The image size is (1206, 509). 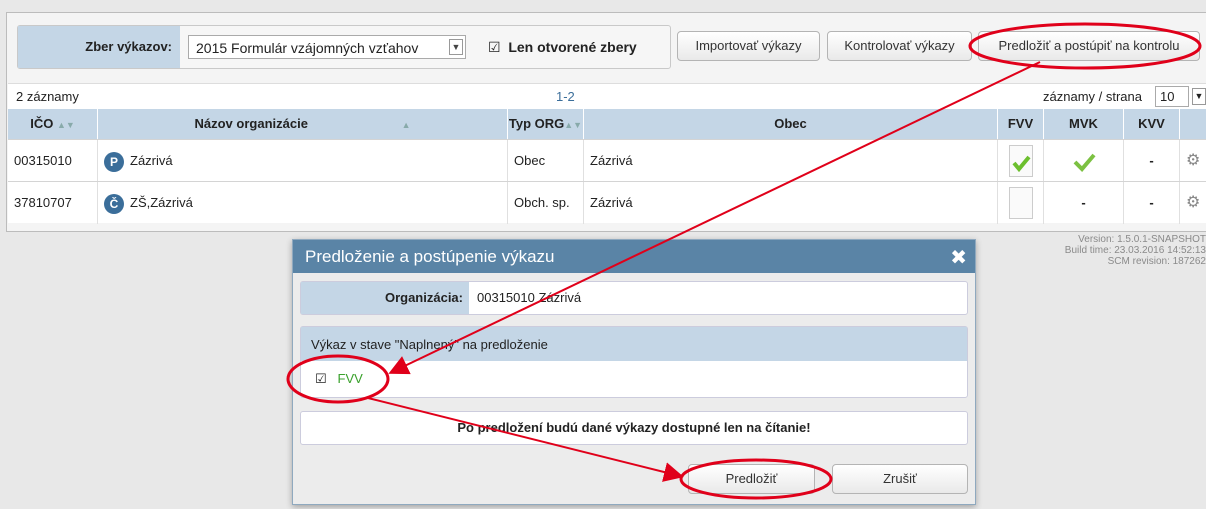 What do you see at coordinates (1092, 96) in the screenshot?
I see `per-page-label: záznamy / strana` at bounding box center [1092, 96].